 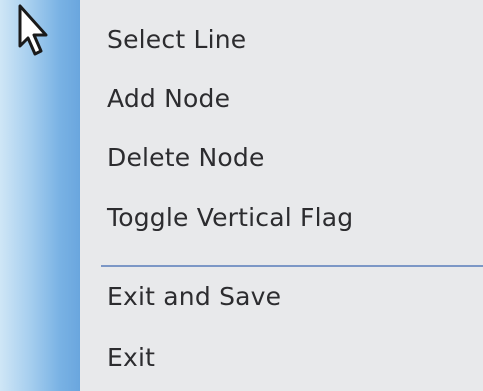 What do you see at coordinates (292, 266) in the screenshot?
I see `menu-separator` at bounding box center [292, 266].